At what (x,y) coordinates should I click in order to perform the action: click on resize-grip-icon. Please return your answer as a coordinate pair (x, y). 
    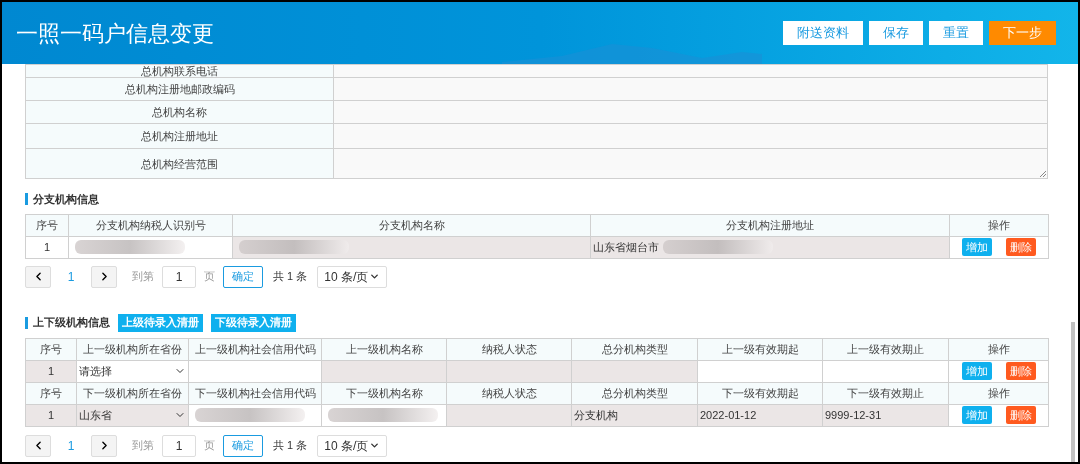
    Looking at the image, I should click on (1042, 173).